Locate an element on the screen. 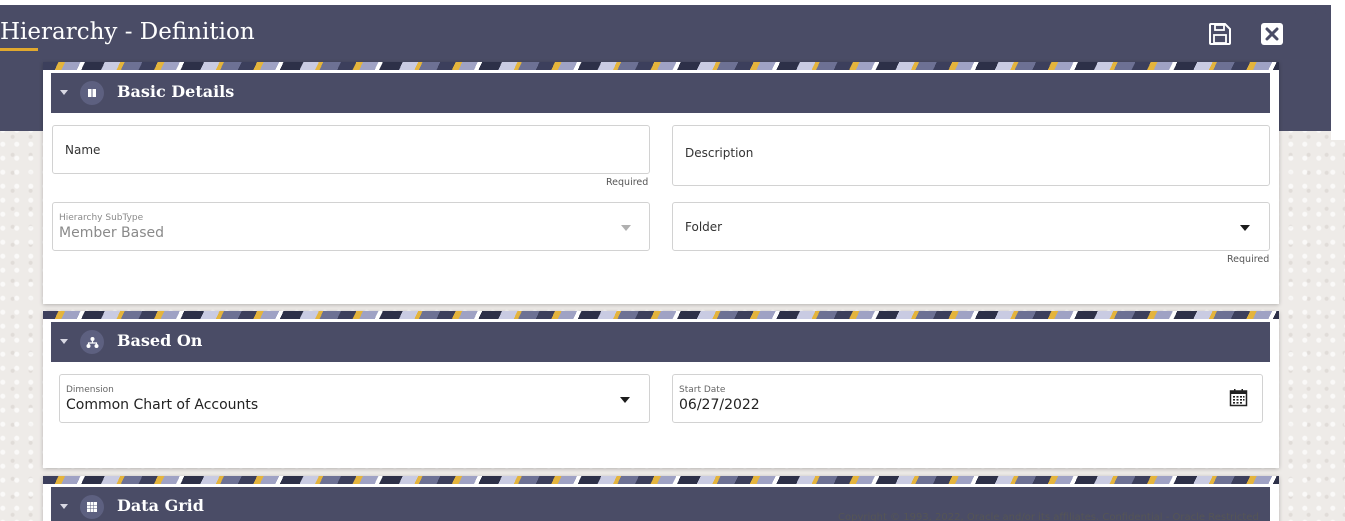  title-underline is located at coordinates (19, 49).